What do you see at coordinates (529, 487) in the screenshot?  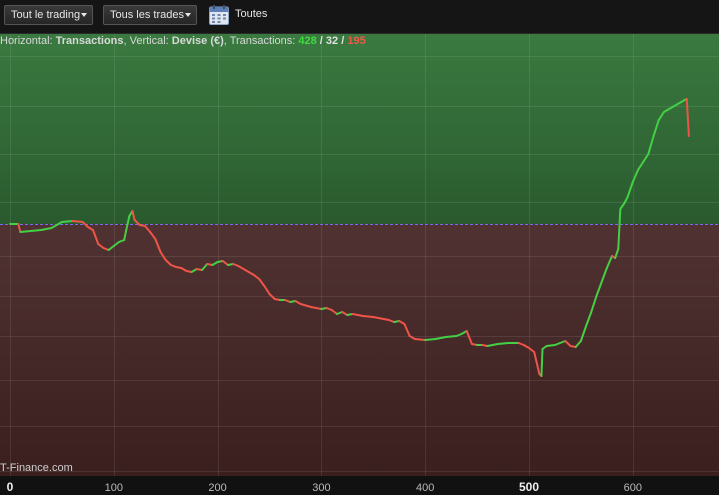 I see `x-tick-label: 500` at bounding box center [529, 487].